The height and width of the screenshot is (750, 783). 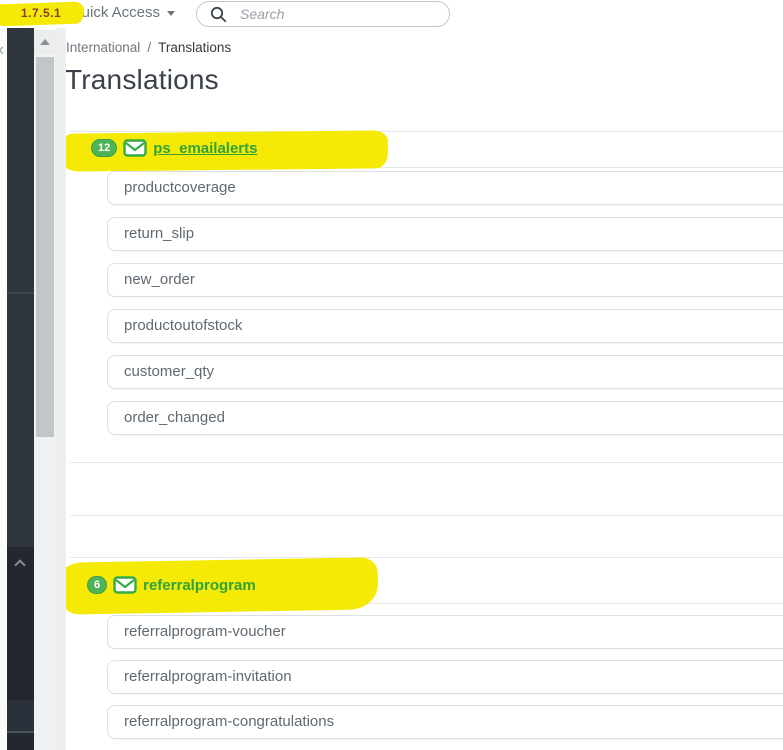 What do you see at coordinates (3, 388) in the screenshot?
I see `left-edge-strip: ✕` at bounding box center [3, 388].